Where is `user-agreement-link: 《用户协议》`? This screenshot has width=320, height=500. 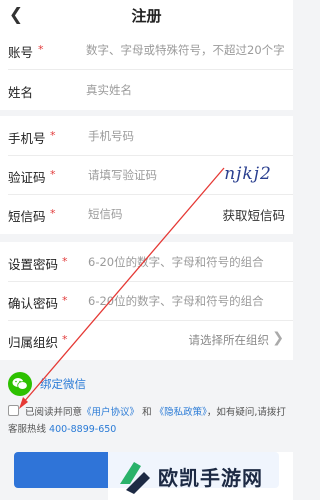 user-agreement-link: 《用户协议》 is located at coordinates (110, 412).